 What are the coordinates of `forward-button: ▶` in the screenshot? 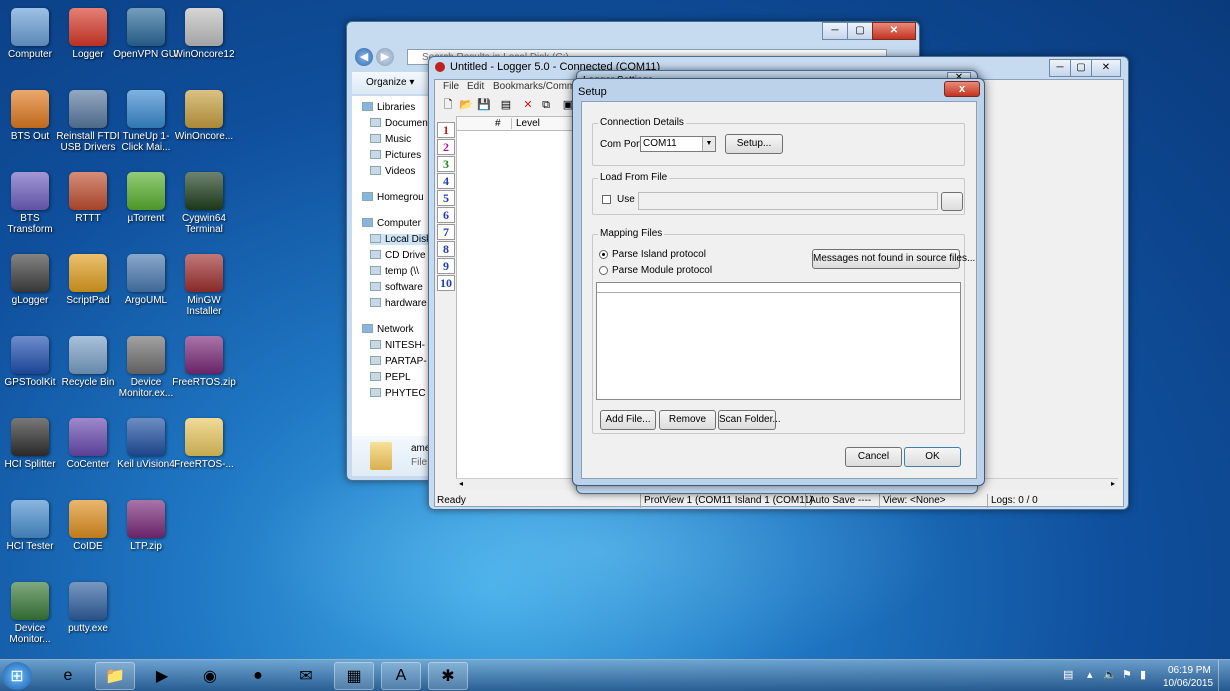 It's located at (385, 57).